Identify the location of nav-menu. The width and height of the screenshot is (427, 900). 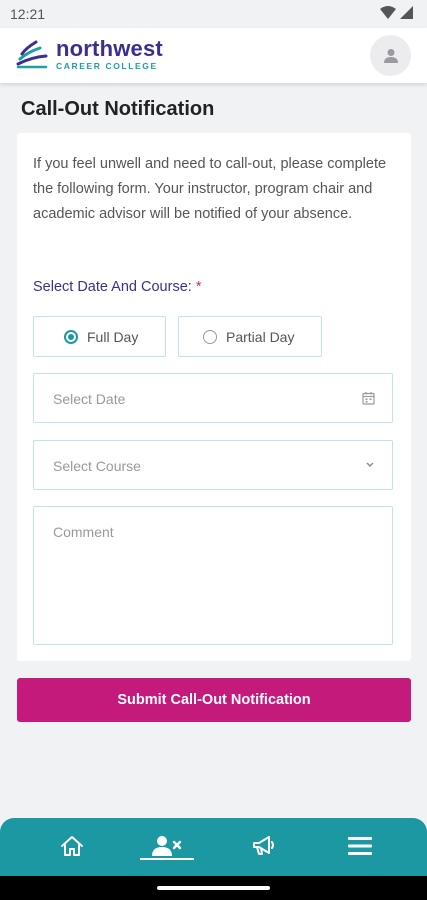
(360, 846).